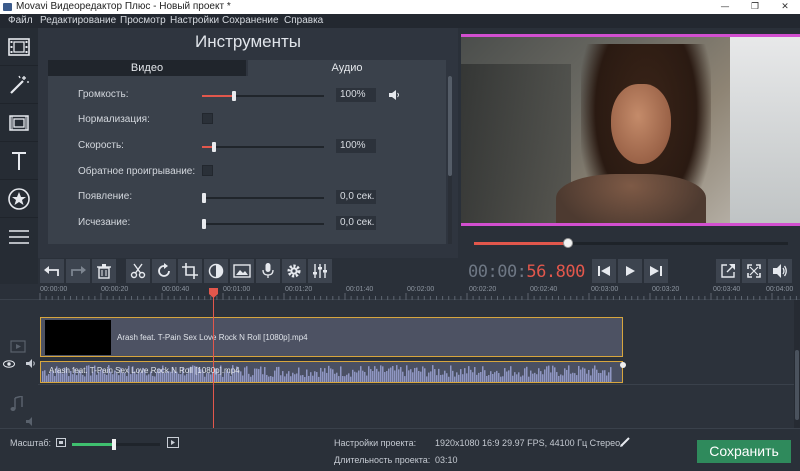 The image size is (800, 471). I want to click on menu-settings: Настройки, so click(194, 21).